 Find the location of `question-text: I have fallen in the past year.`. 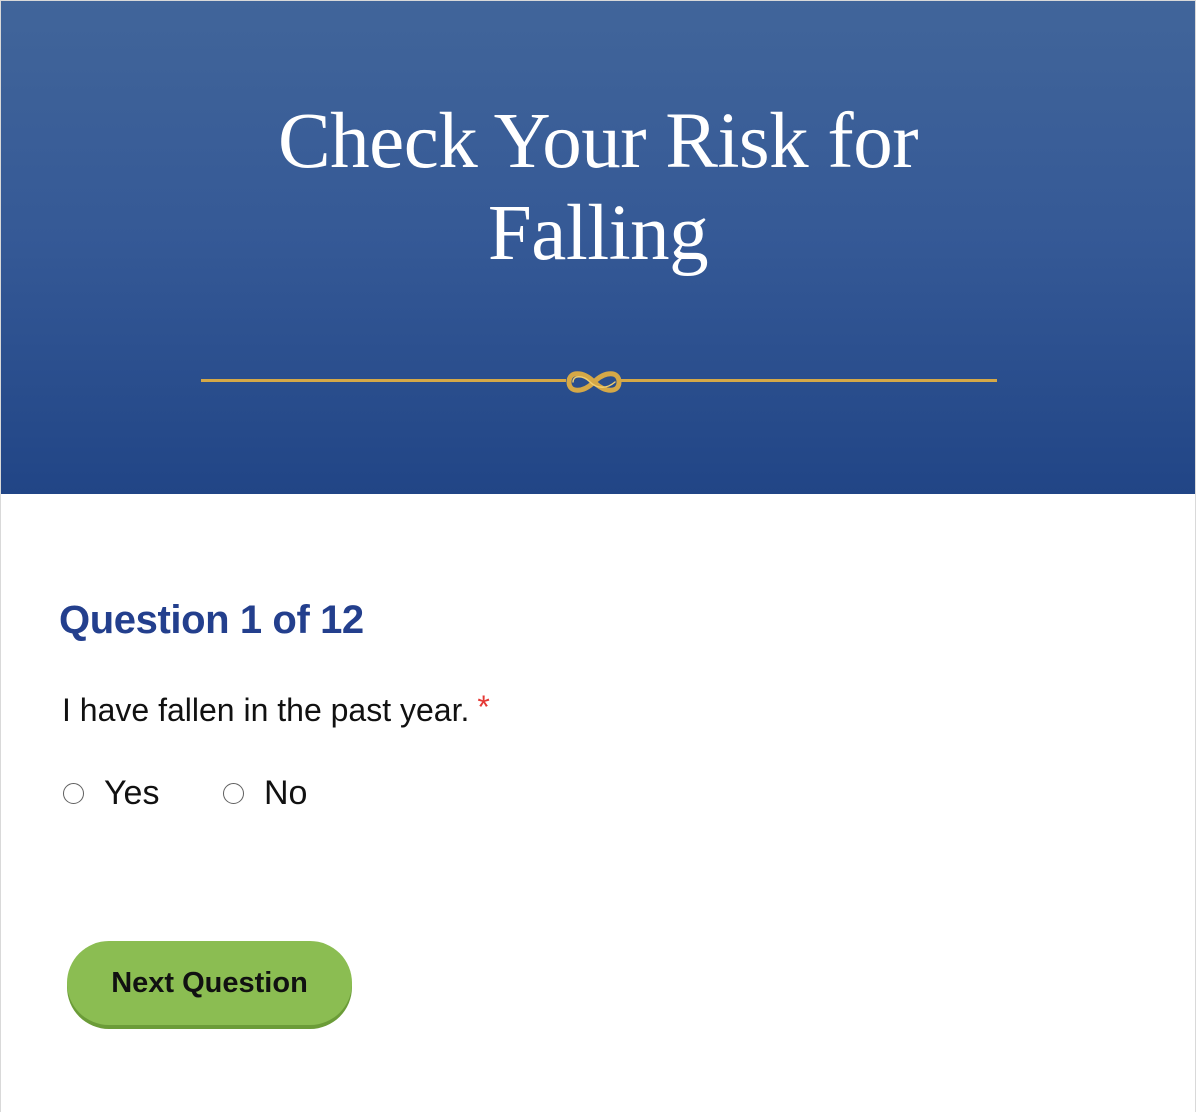

question-text: I have fallen in the past year. is located at coordinates (266, 710).